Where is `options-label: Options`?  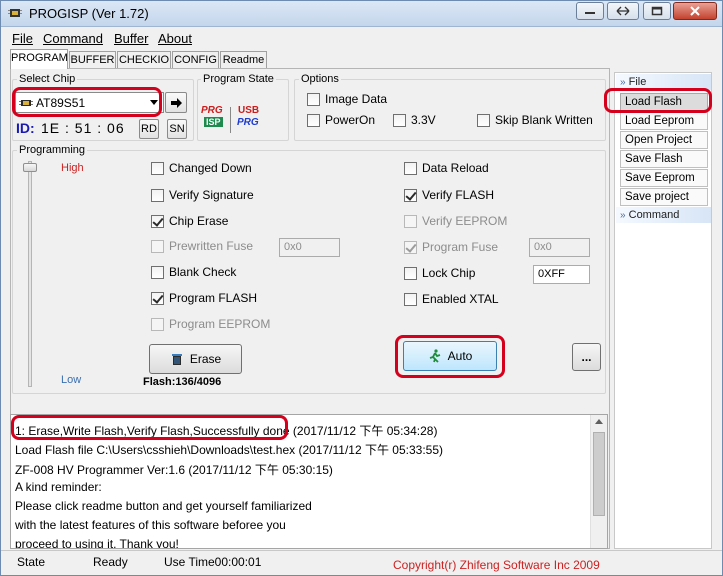
options-label: Options is located at coordinates (320, 79).